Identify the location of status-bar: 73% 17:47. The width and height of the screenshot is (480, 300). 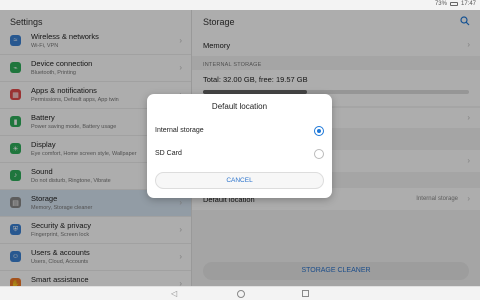
(240, 5).